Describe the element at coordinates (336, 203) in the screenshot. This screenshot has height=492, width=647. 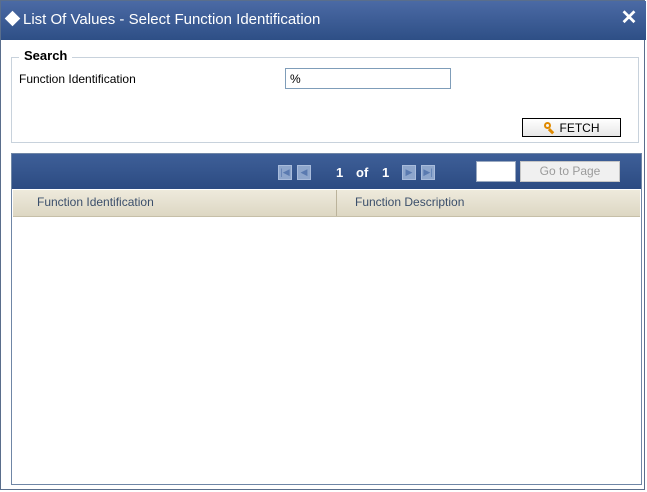
I see `column-divider` at that location.